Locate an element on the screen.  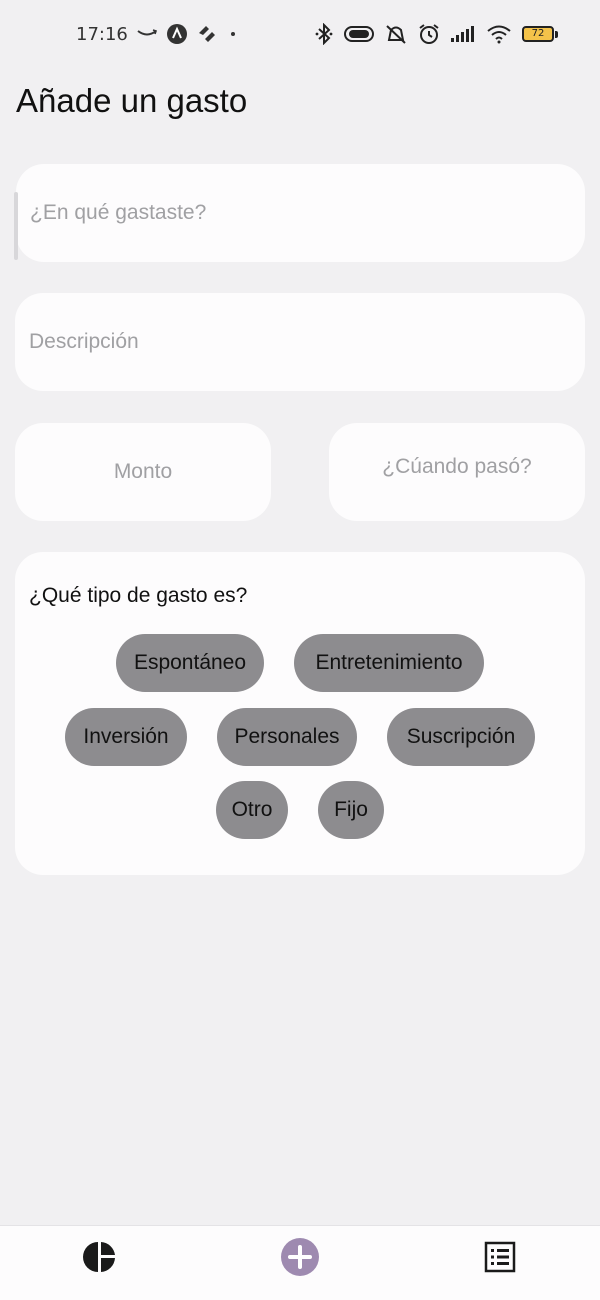
chip-row: Otro Fijo is located at coordinates (300, 810).